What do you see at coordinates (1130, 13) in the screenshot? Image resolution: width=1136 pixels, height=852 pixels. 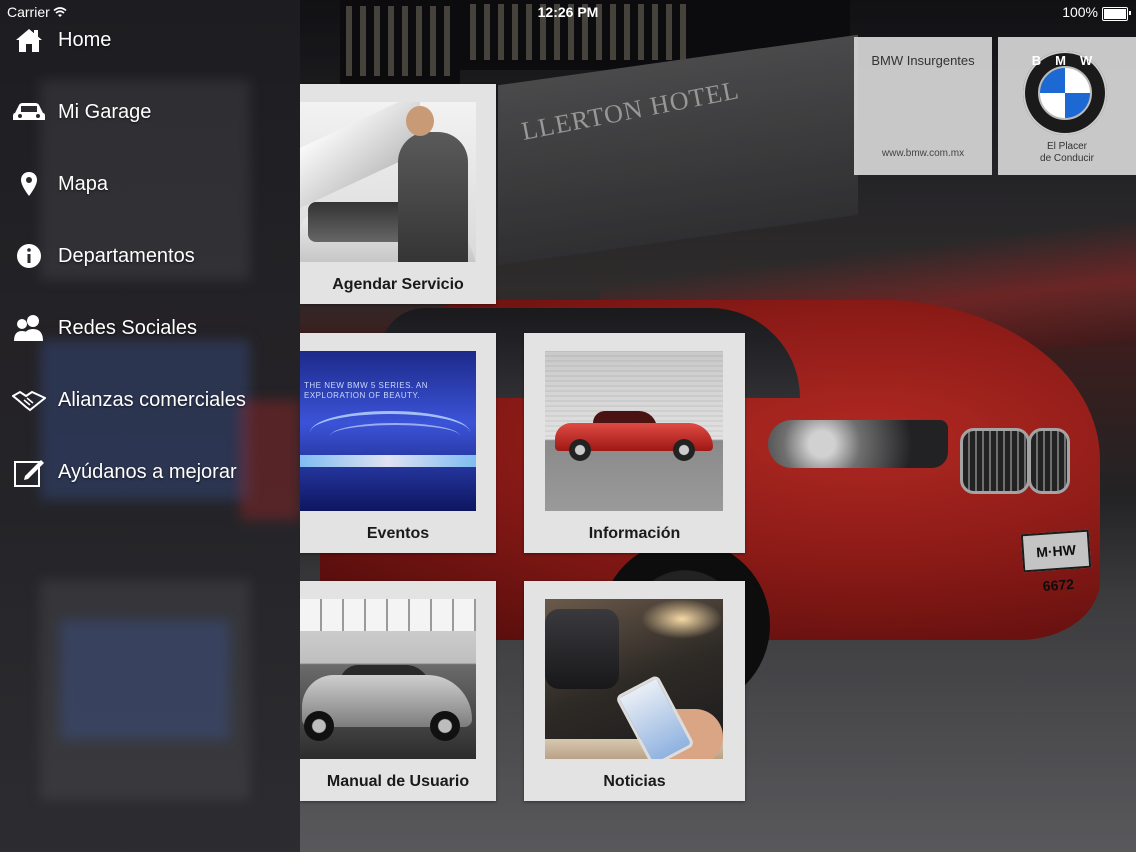 I see `battery-tip` at bounding box center [1130, 13].